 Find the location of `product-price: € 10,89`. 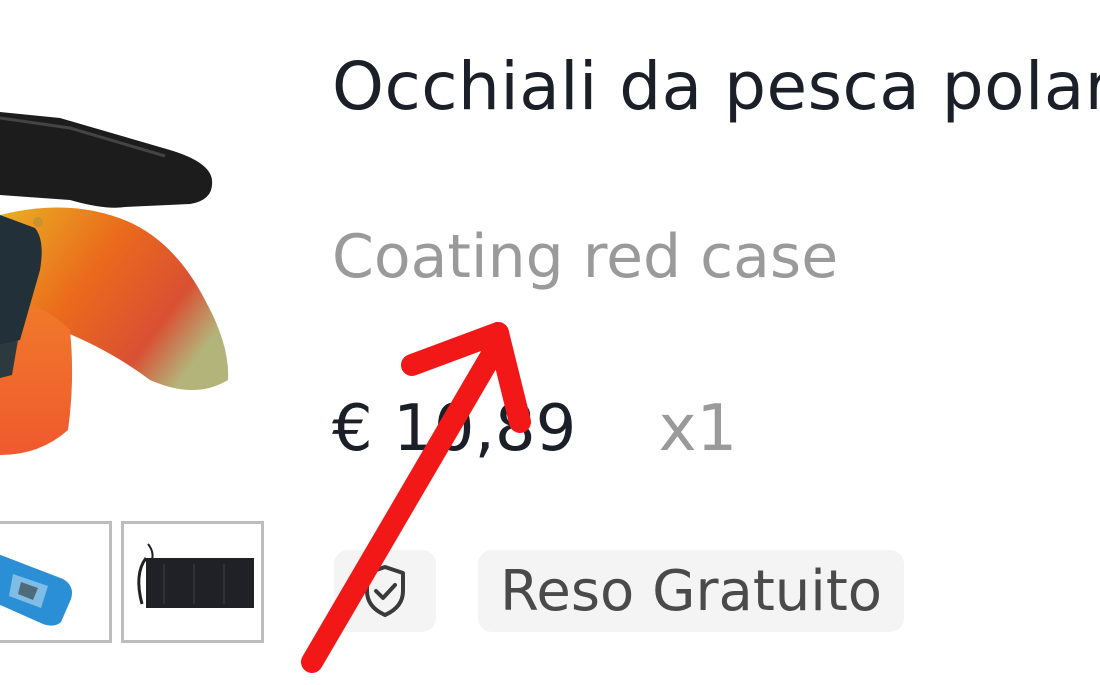

product-price: € 10,89 is located at coordinates (454, 429).